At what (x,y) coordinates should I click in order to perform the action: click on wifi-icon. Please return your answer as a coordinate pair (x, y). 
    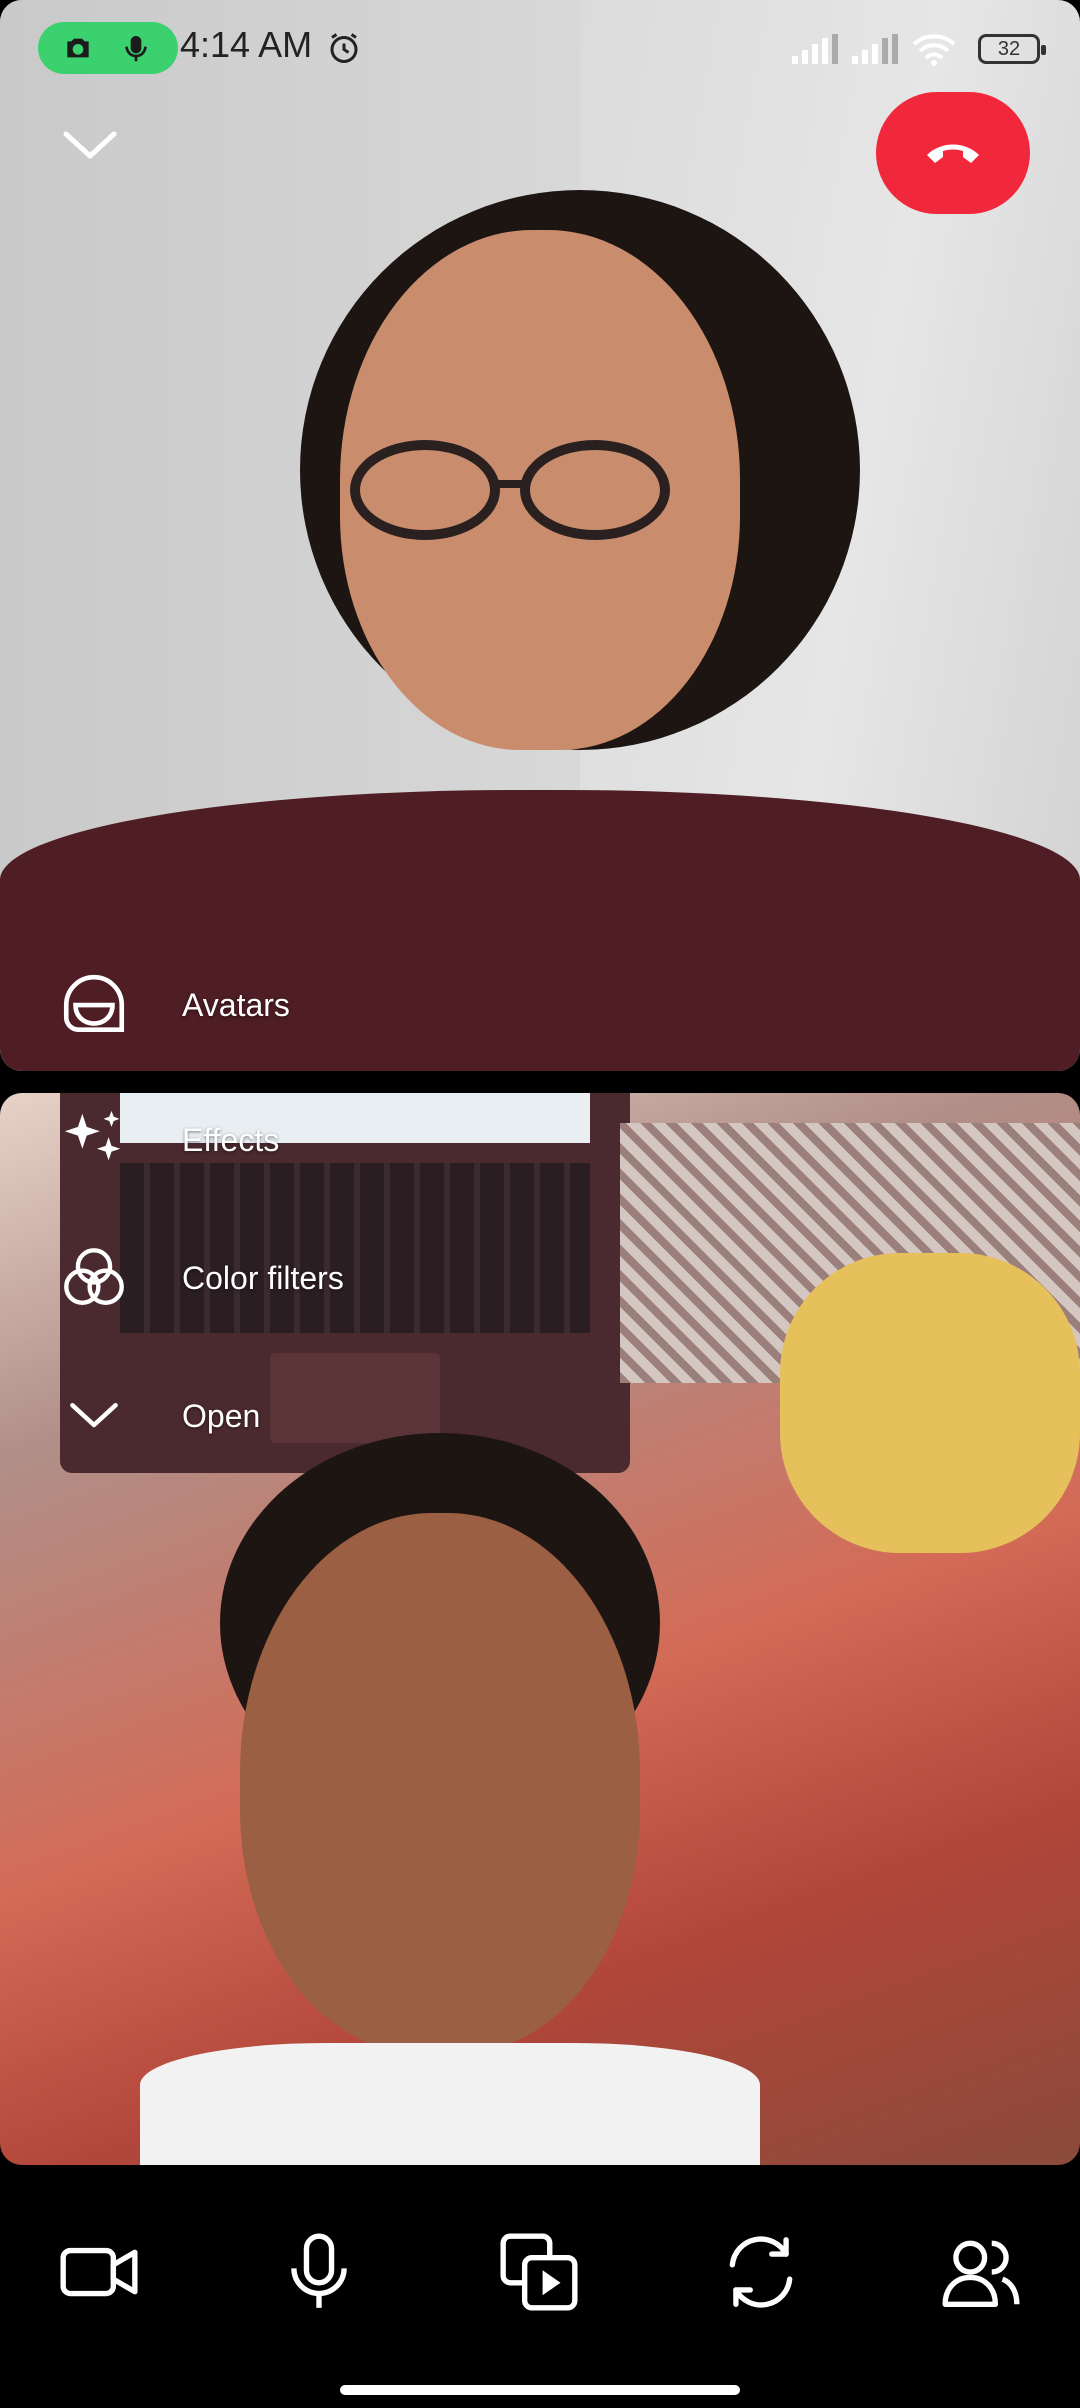
    Looking at the image, I should click on (934, 50).